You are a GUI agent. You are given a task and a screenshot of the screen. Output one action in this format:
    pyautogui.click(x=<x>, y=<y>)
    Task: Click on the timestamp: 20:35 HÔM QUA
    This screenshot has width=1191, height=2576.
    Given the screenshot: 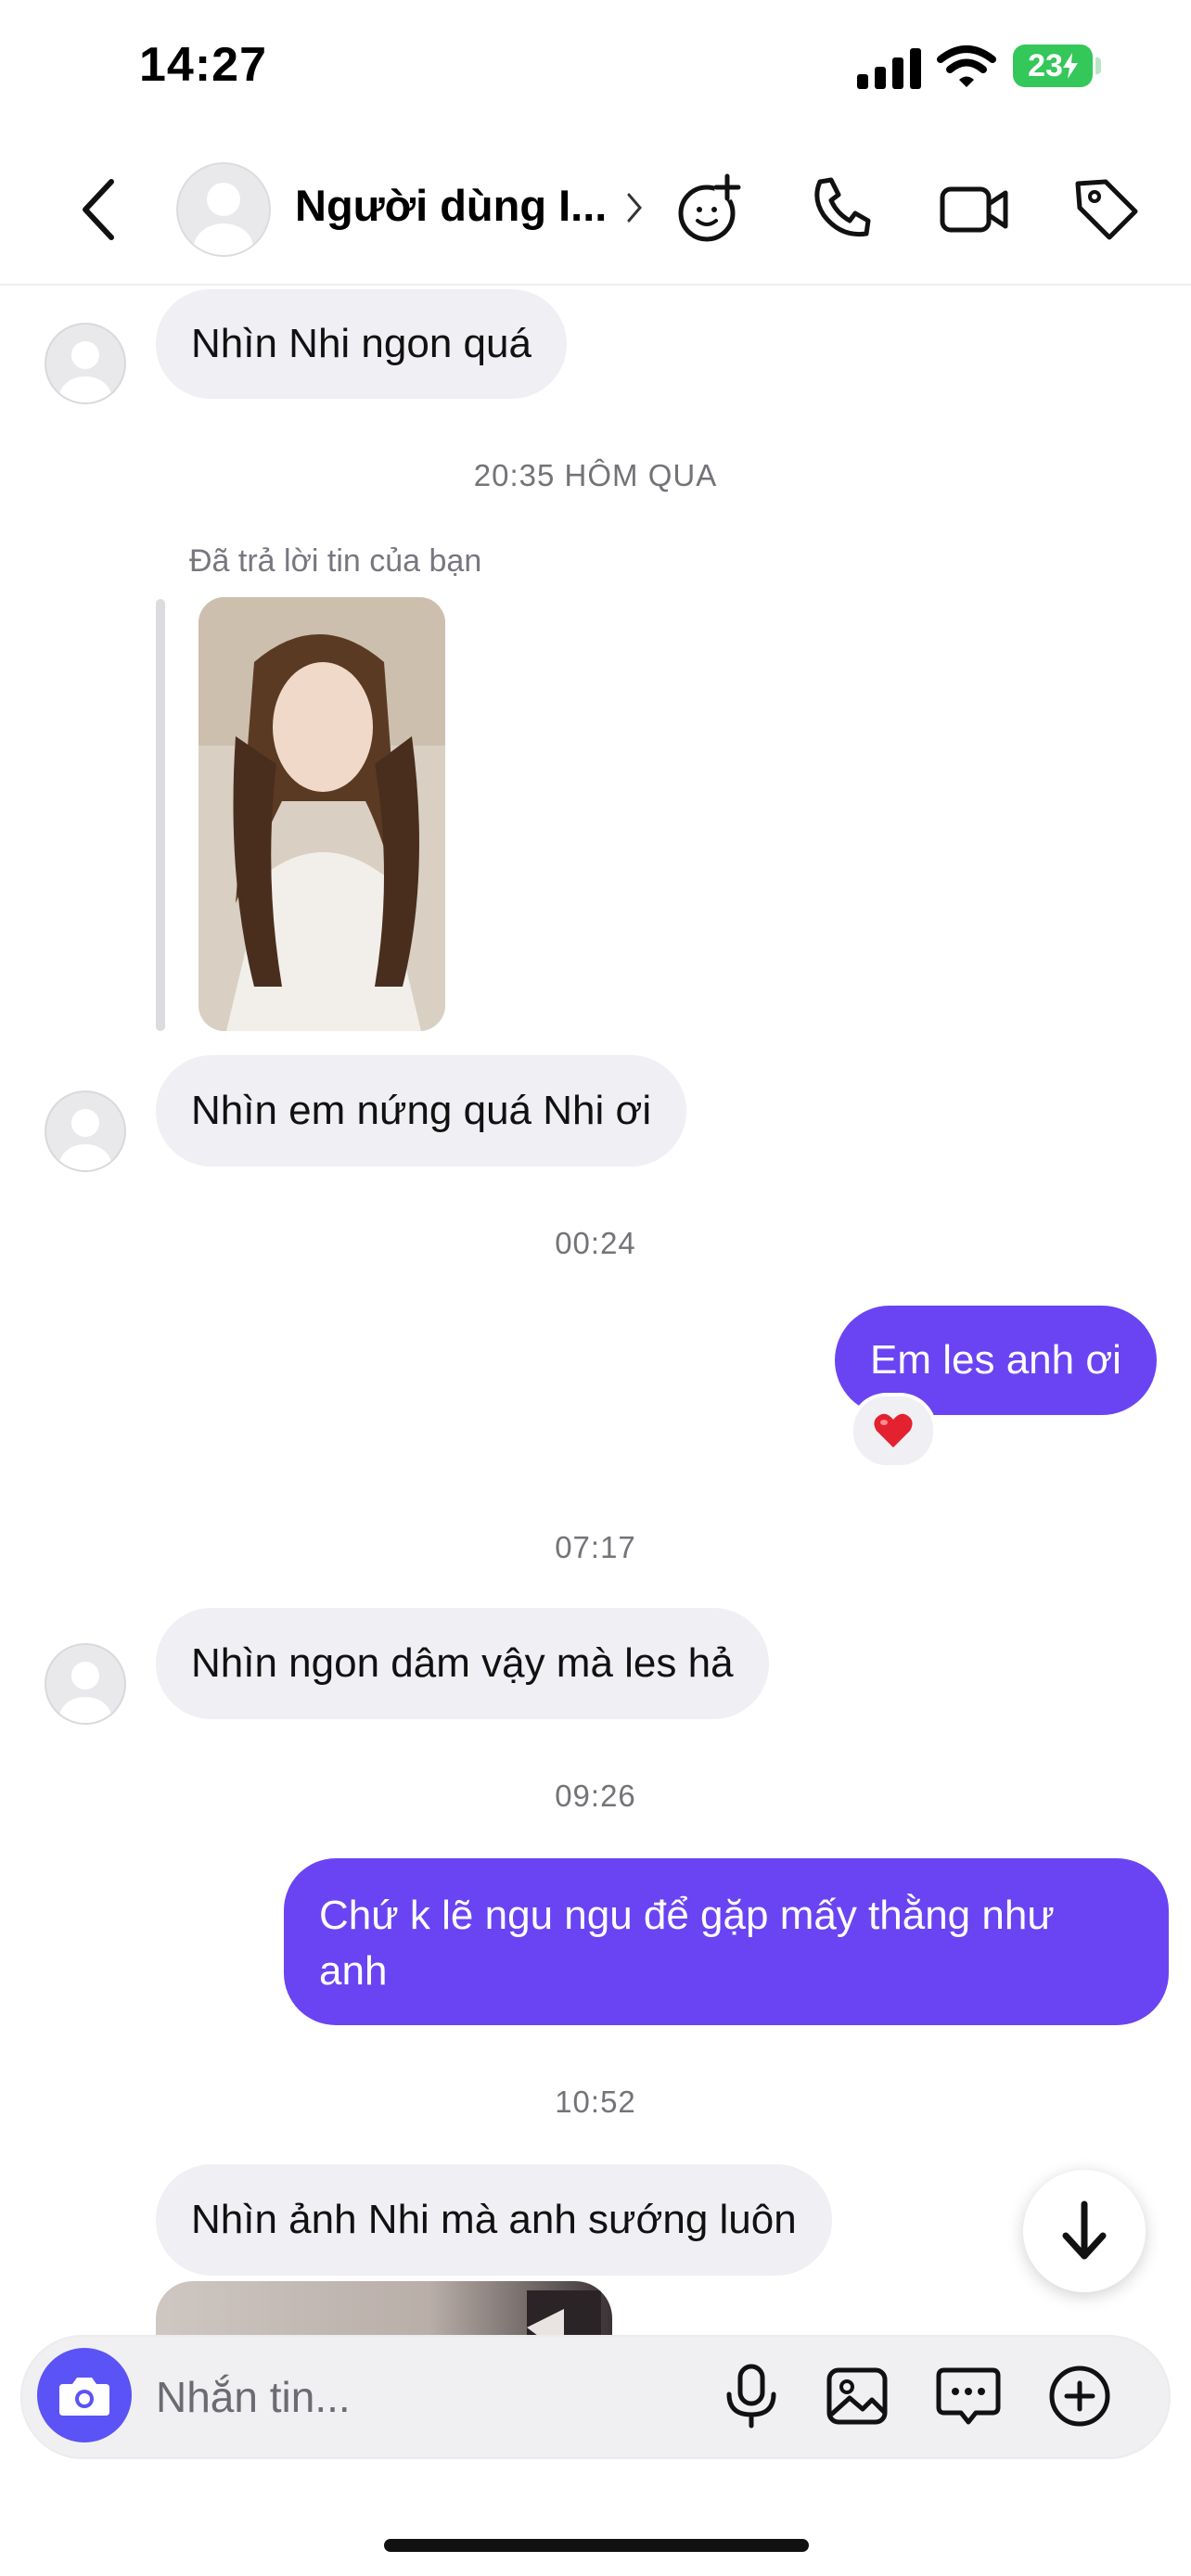 What is the action you would take?
    pyautogui.click(x=595, y=475)
    